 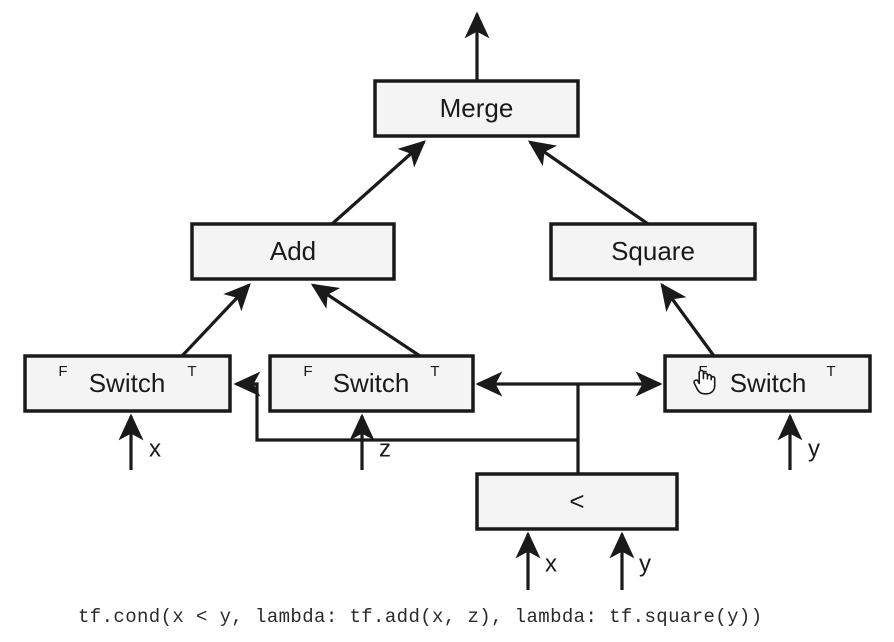 I want to click on edge-label-x-less: x, so click(x=551, y=563).